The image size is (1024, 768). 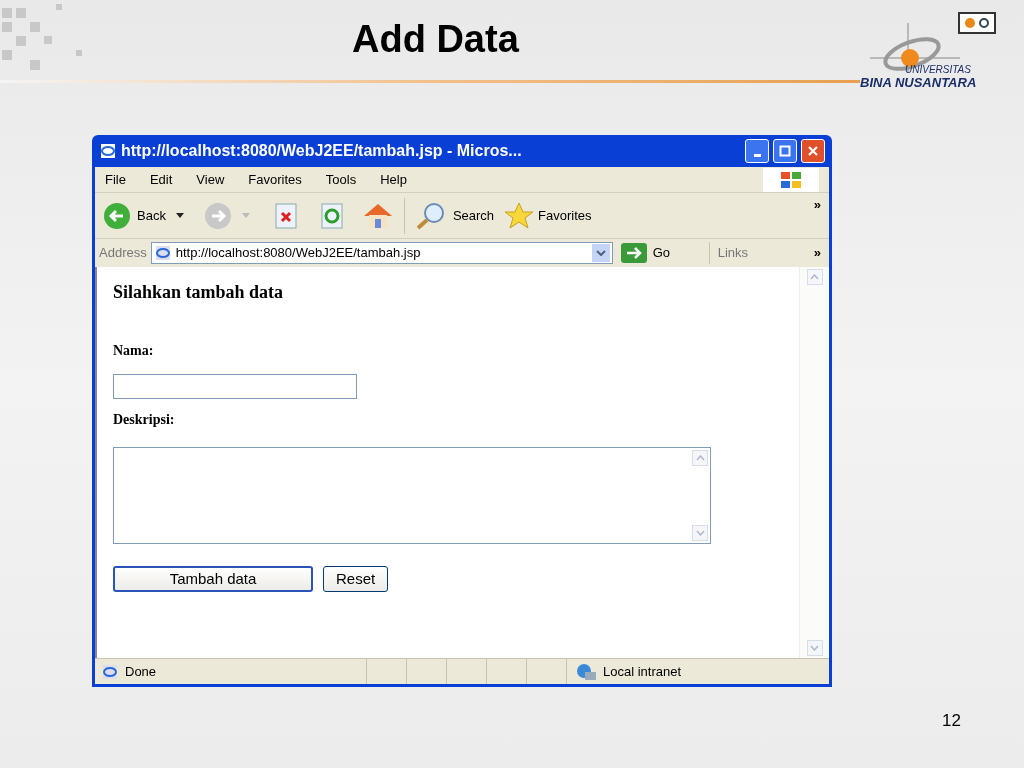 I want to click on menu-item: View, so click(x=210, y=179).